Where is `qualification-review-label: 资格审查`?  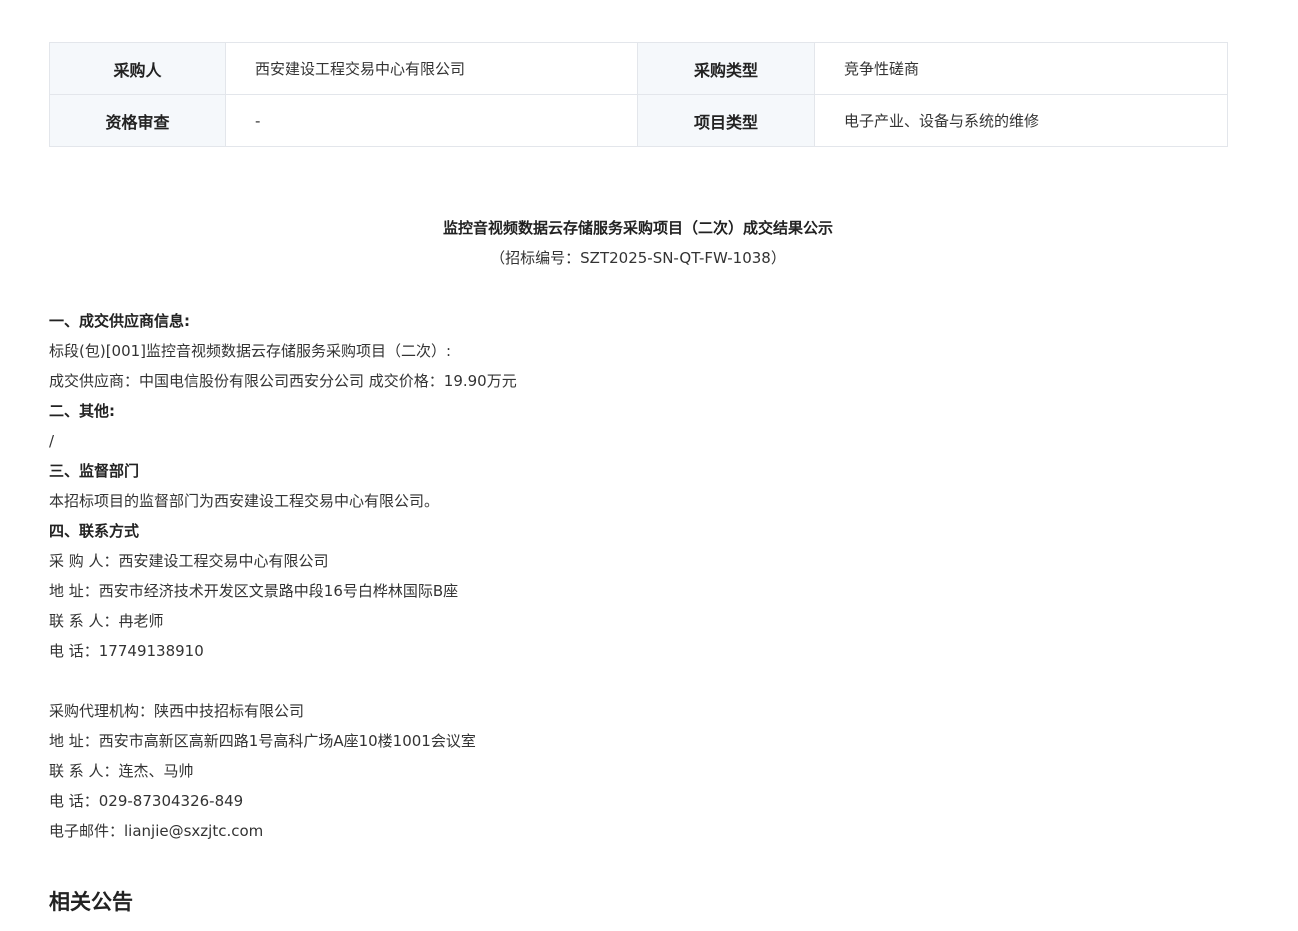
qualification-review-label: 资格审查 is located at coordinates (137, 120).